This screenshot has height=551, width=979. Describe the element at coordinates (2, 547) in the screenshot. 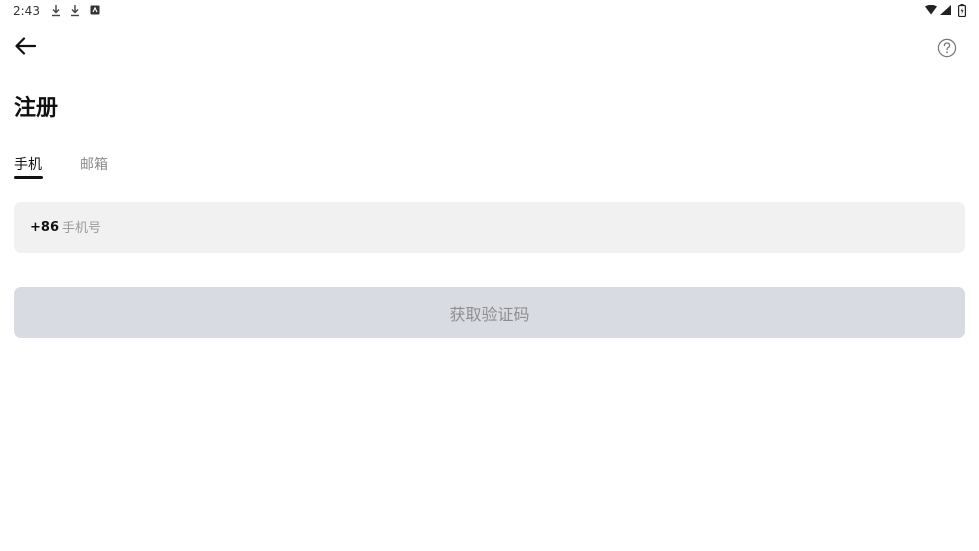

I see `corner-mark` at that location.